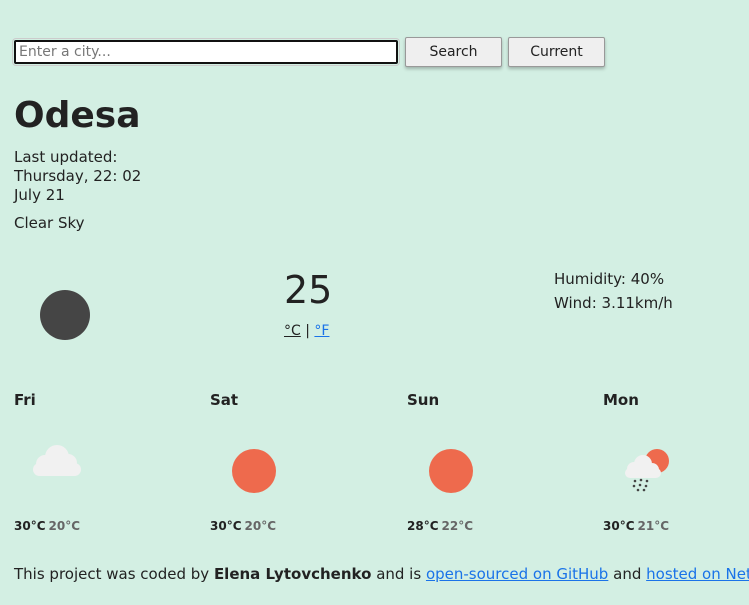 The height and width of the screenshot is (605, 749). Describe the element at coordinates (646, 473) in the screenshot. I see `rain-sun-icon` at that location.